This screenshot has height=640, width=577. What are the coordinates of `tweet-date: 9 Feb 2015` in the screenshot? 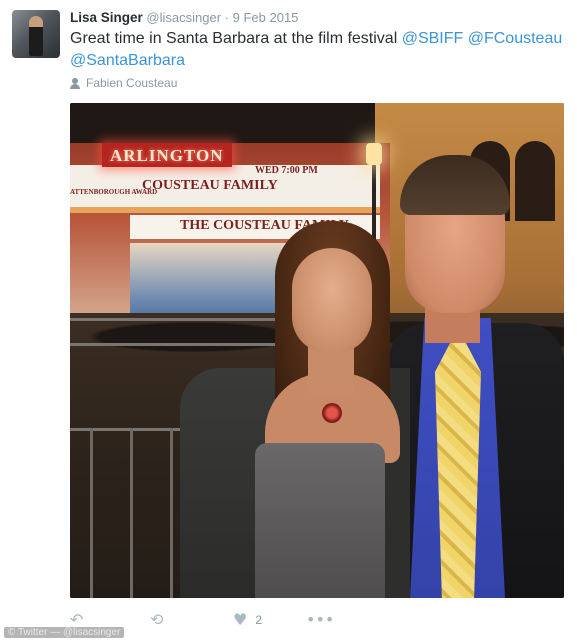 It's located at (266, 17).